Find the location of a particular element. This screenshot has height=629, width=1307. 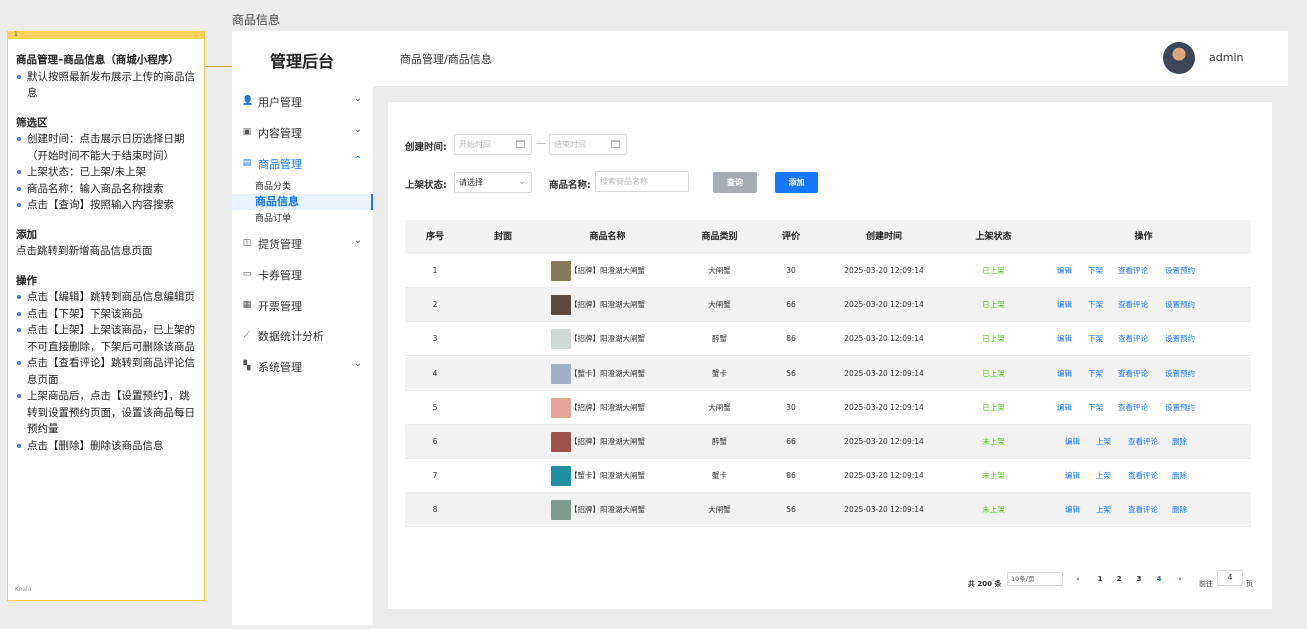

product-name-placeholder: 搜索商品名称 is located at coordinates (624, 181).